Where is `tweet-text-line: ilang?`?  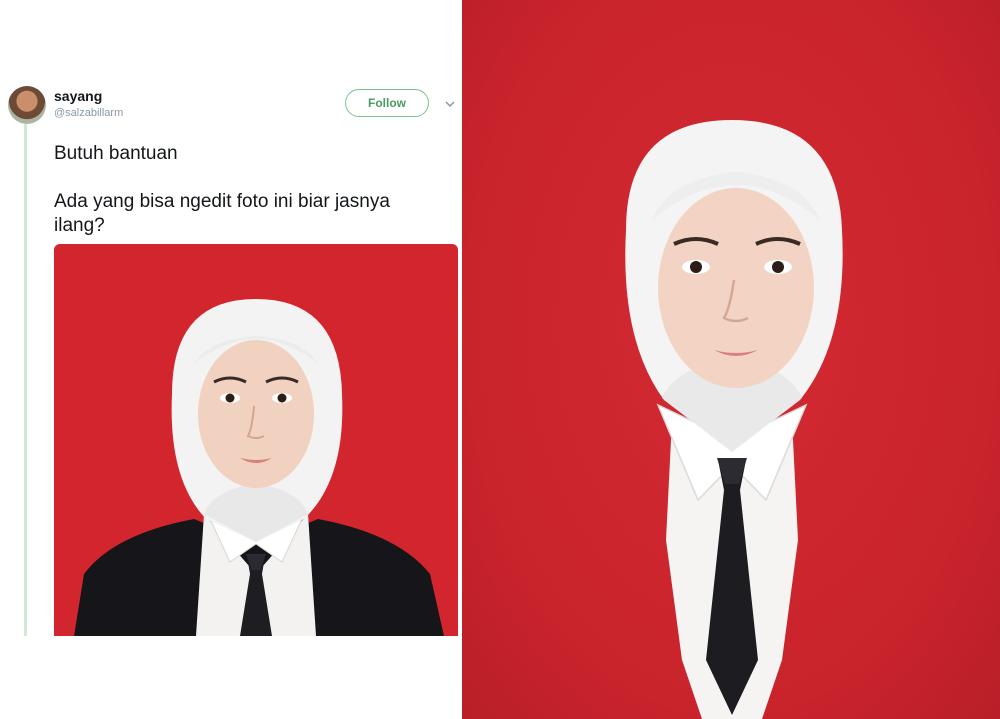
tweet-text-line: ilang? is located at coordinates (79, 225).